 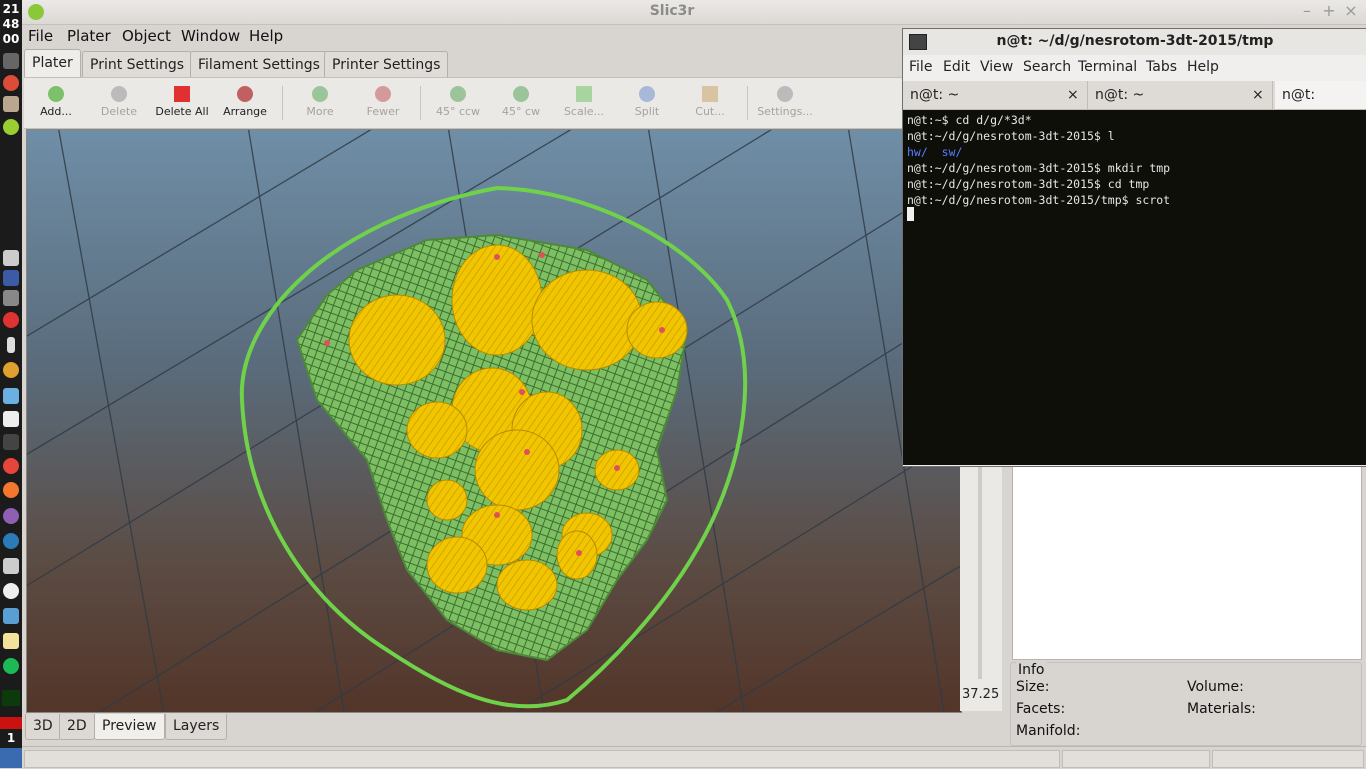 What do you see at coordinates (11, 39) in the screenshot?
I see `clock-second: 00` at bounding box center [11, 39].